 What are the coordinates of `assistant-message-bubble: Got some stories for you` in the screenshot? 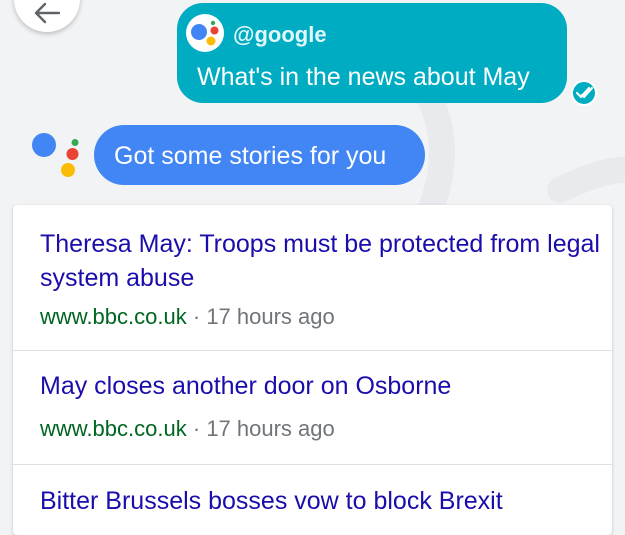 It's located at (259, 155).